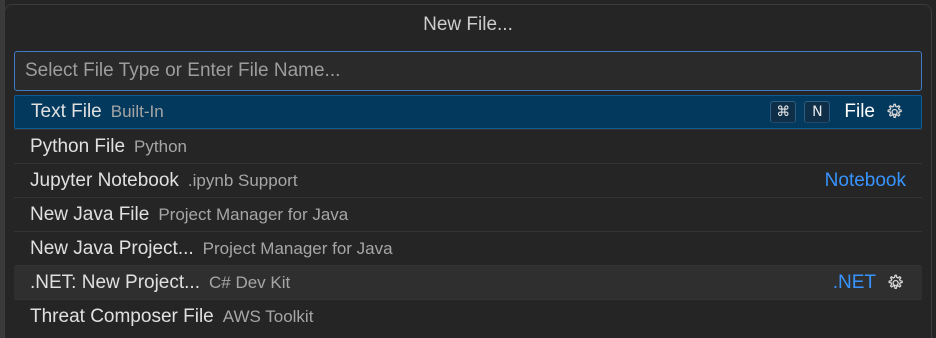  What do you see at coordinates (78, 146) in the screenshot?
I see `item-label: Python File` at bounding box center [78, 146].